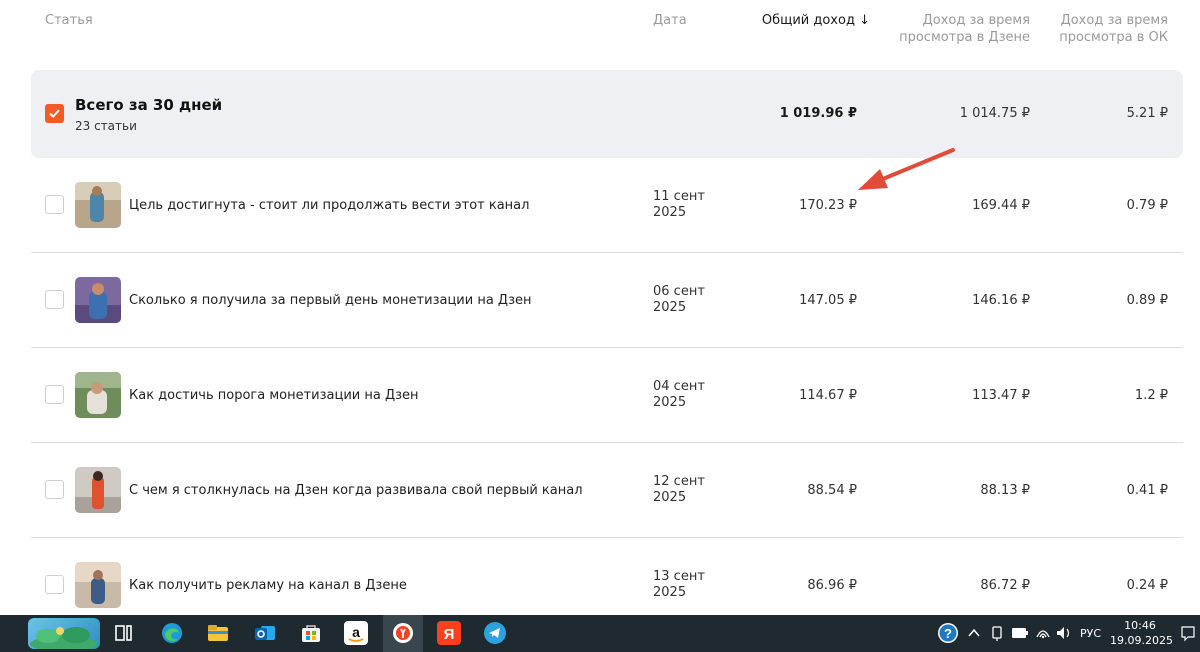  I want to click on svg-text: a, so click(356, 632).